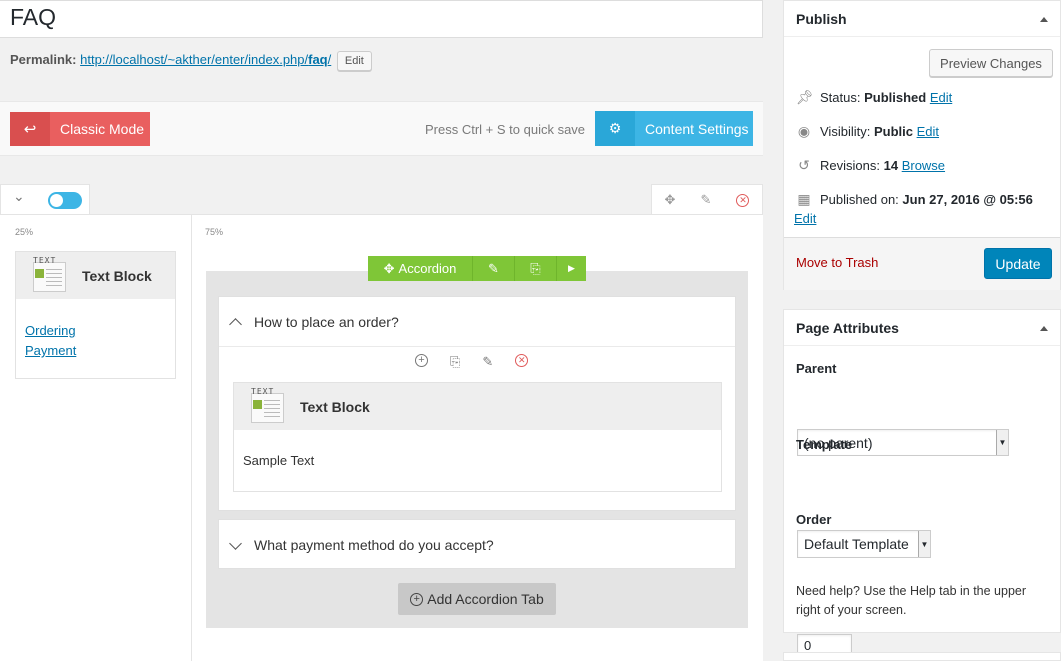  I want to click on accordion-more-icon: ▶, so click(571, 268).